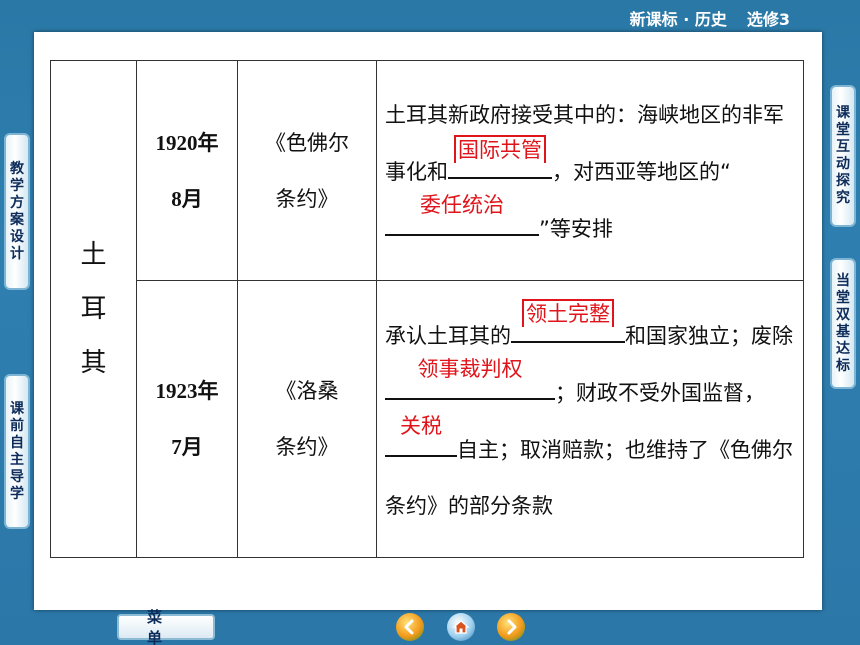  I want to click on answer-blank: 领事裁判权, so click(470, 378).